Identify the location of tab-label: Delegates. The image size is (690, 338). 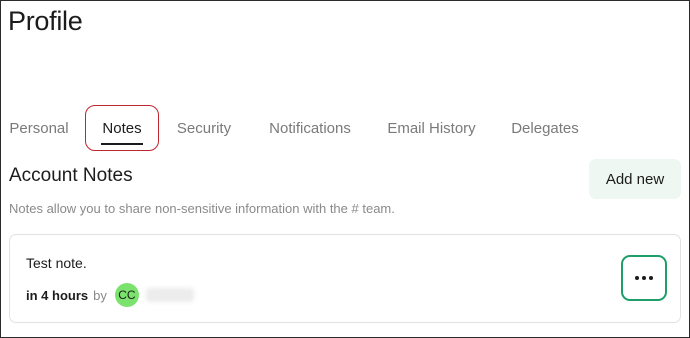
(545, 128).